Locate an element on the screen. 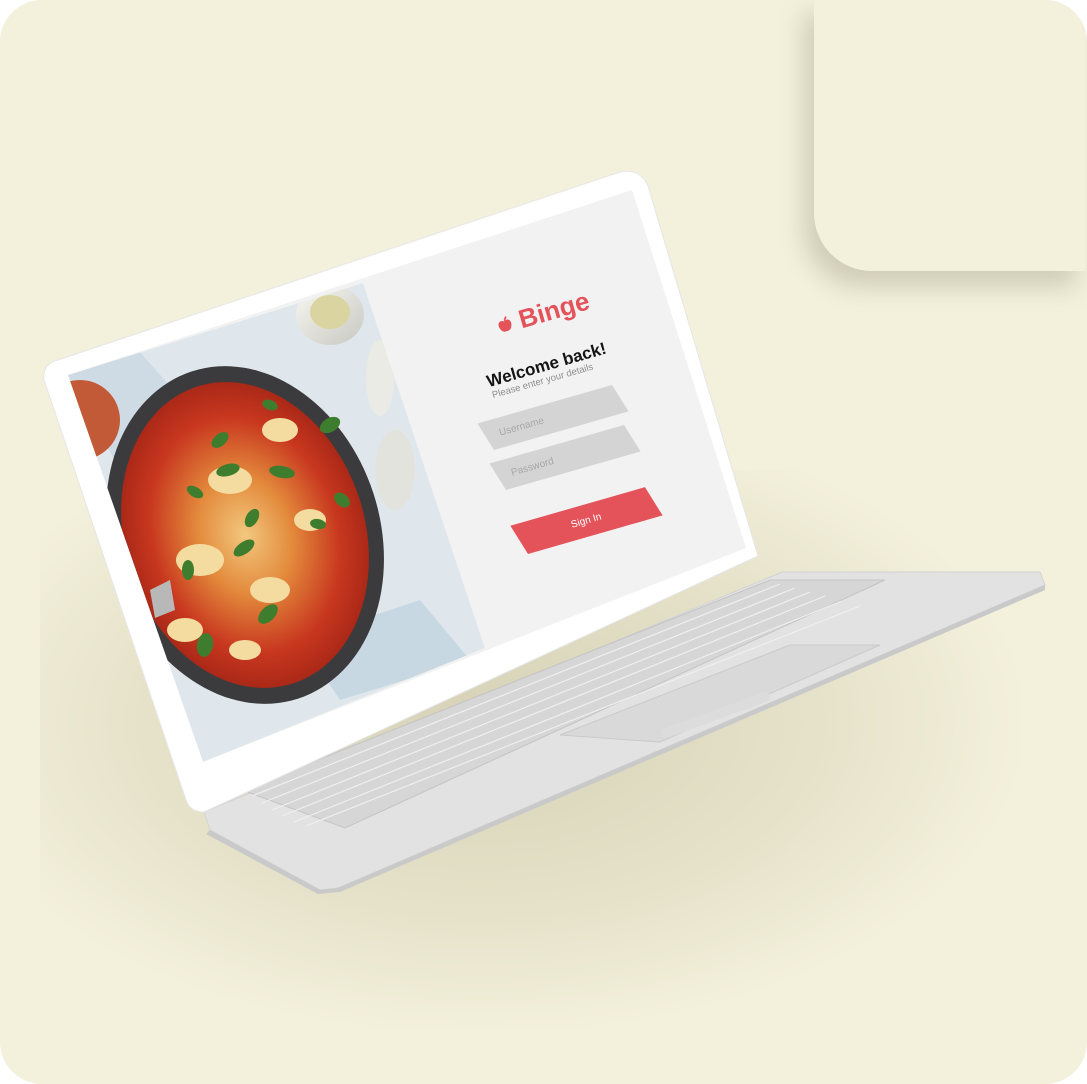 The height and width of the screenshot is (1084, 1087). apple-icon is located at coordinates (505, 323).